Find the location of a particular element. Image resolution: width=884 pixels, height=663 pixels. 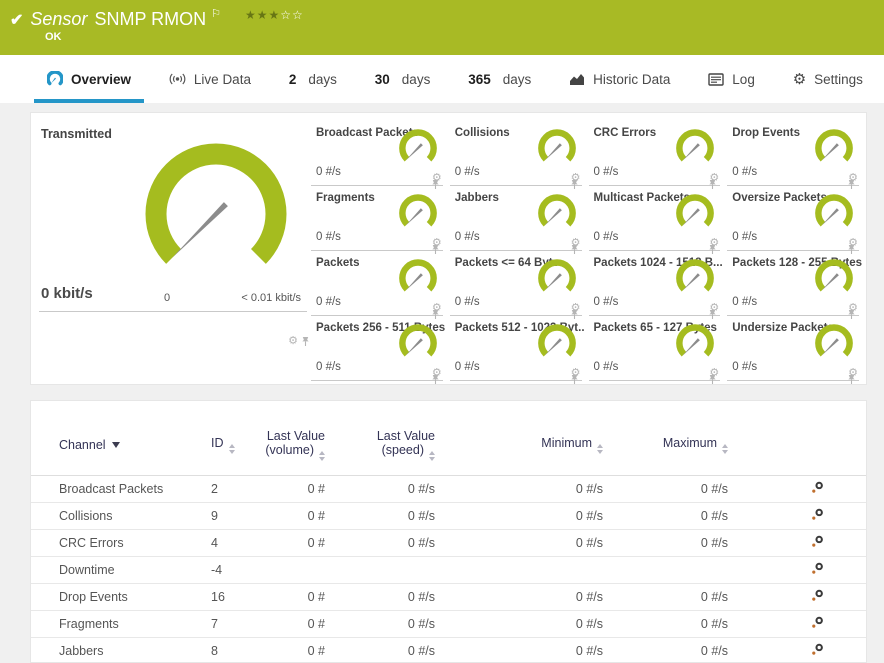

column-label: Last Value (volume) is located at coordinates (295, 443).